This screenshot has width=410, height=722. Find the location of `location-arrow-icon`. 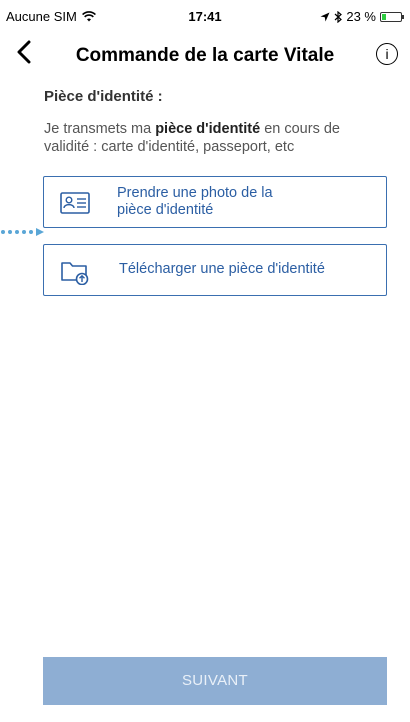

location-arrow-icon is located at coordinates (325, 16).